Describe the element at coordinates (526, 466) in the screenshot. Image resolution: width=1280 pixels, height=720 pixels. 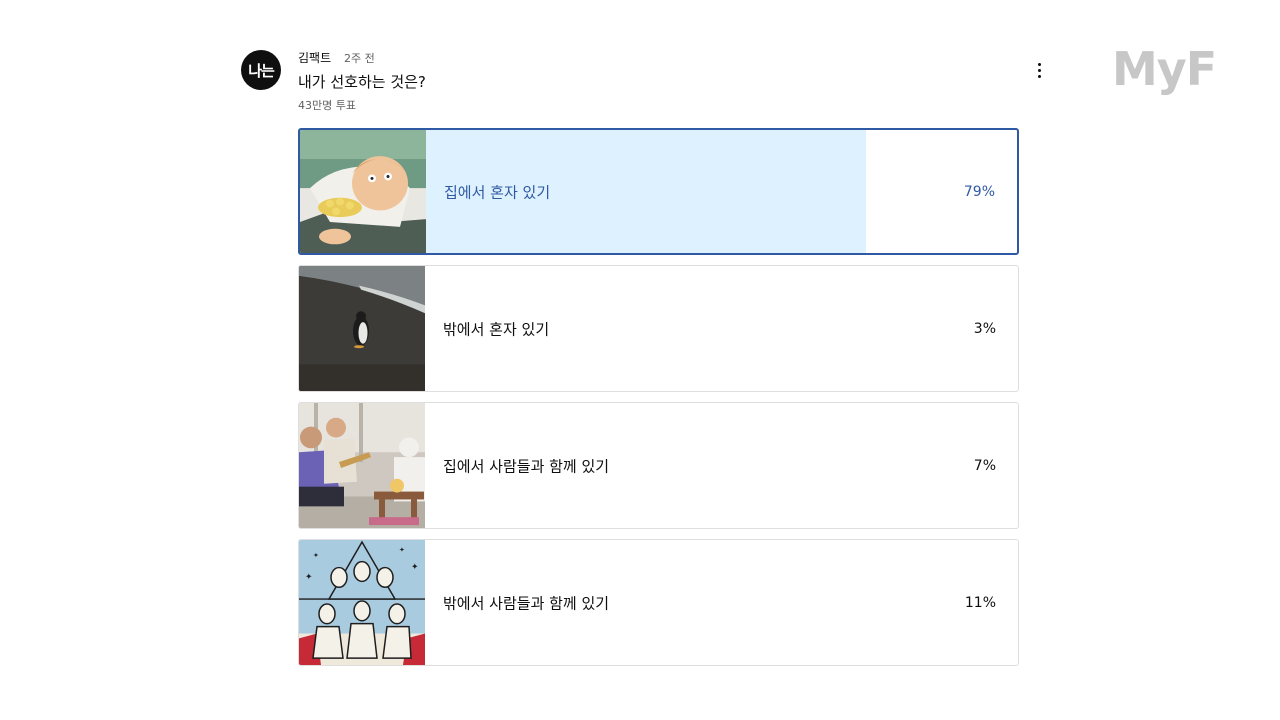
I see `poll-option-label: 집에서 사람들과 함께 있기` at that location.